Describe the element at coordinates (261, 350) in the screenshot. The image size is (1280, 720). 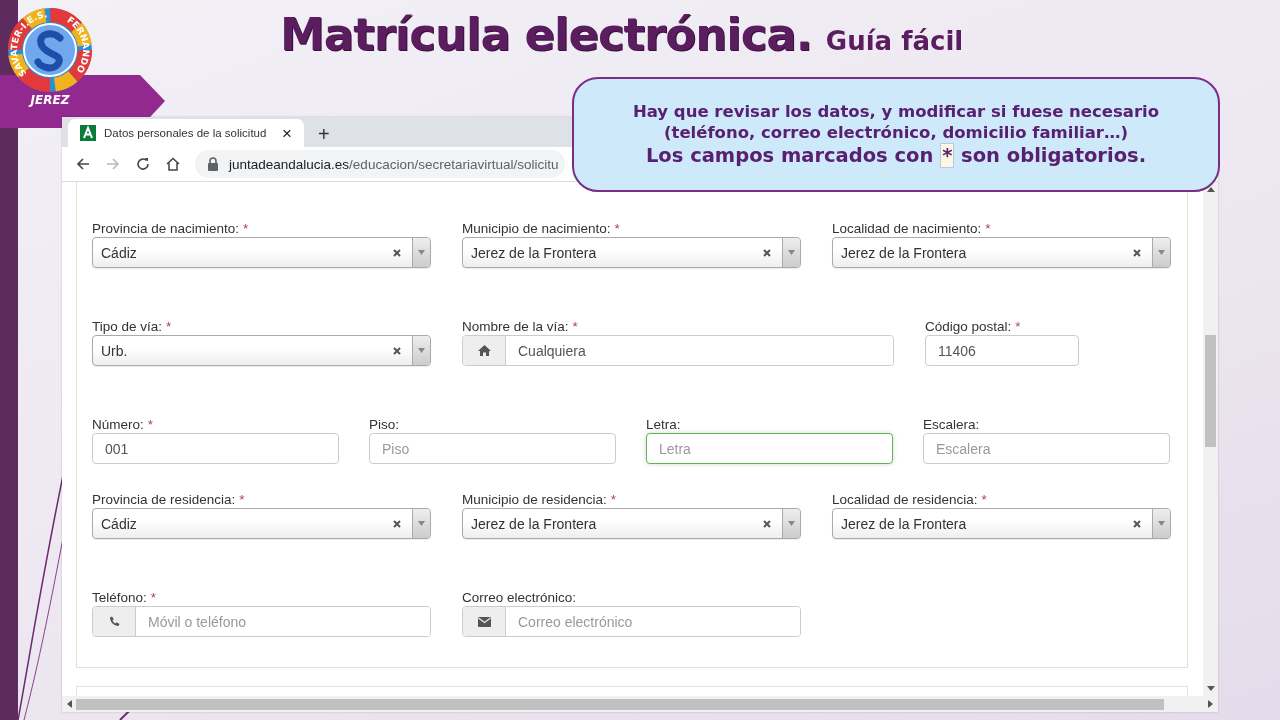
I see `dropdown: Urb.` at that location.